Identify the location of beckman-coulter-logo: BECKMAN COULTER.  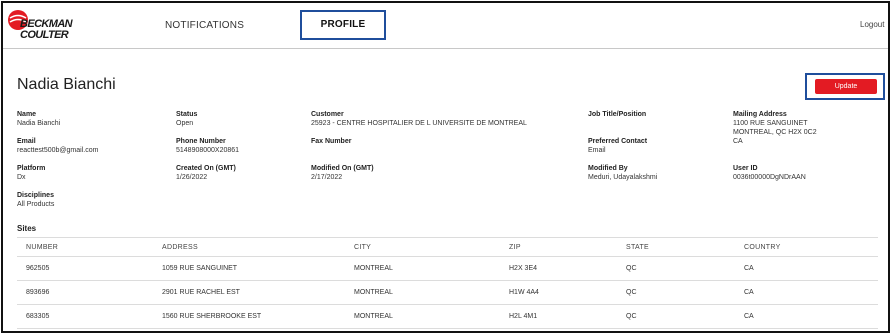
(47, 26).